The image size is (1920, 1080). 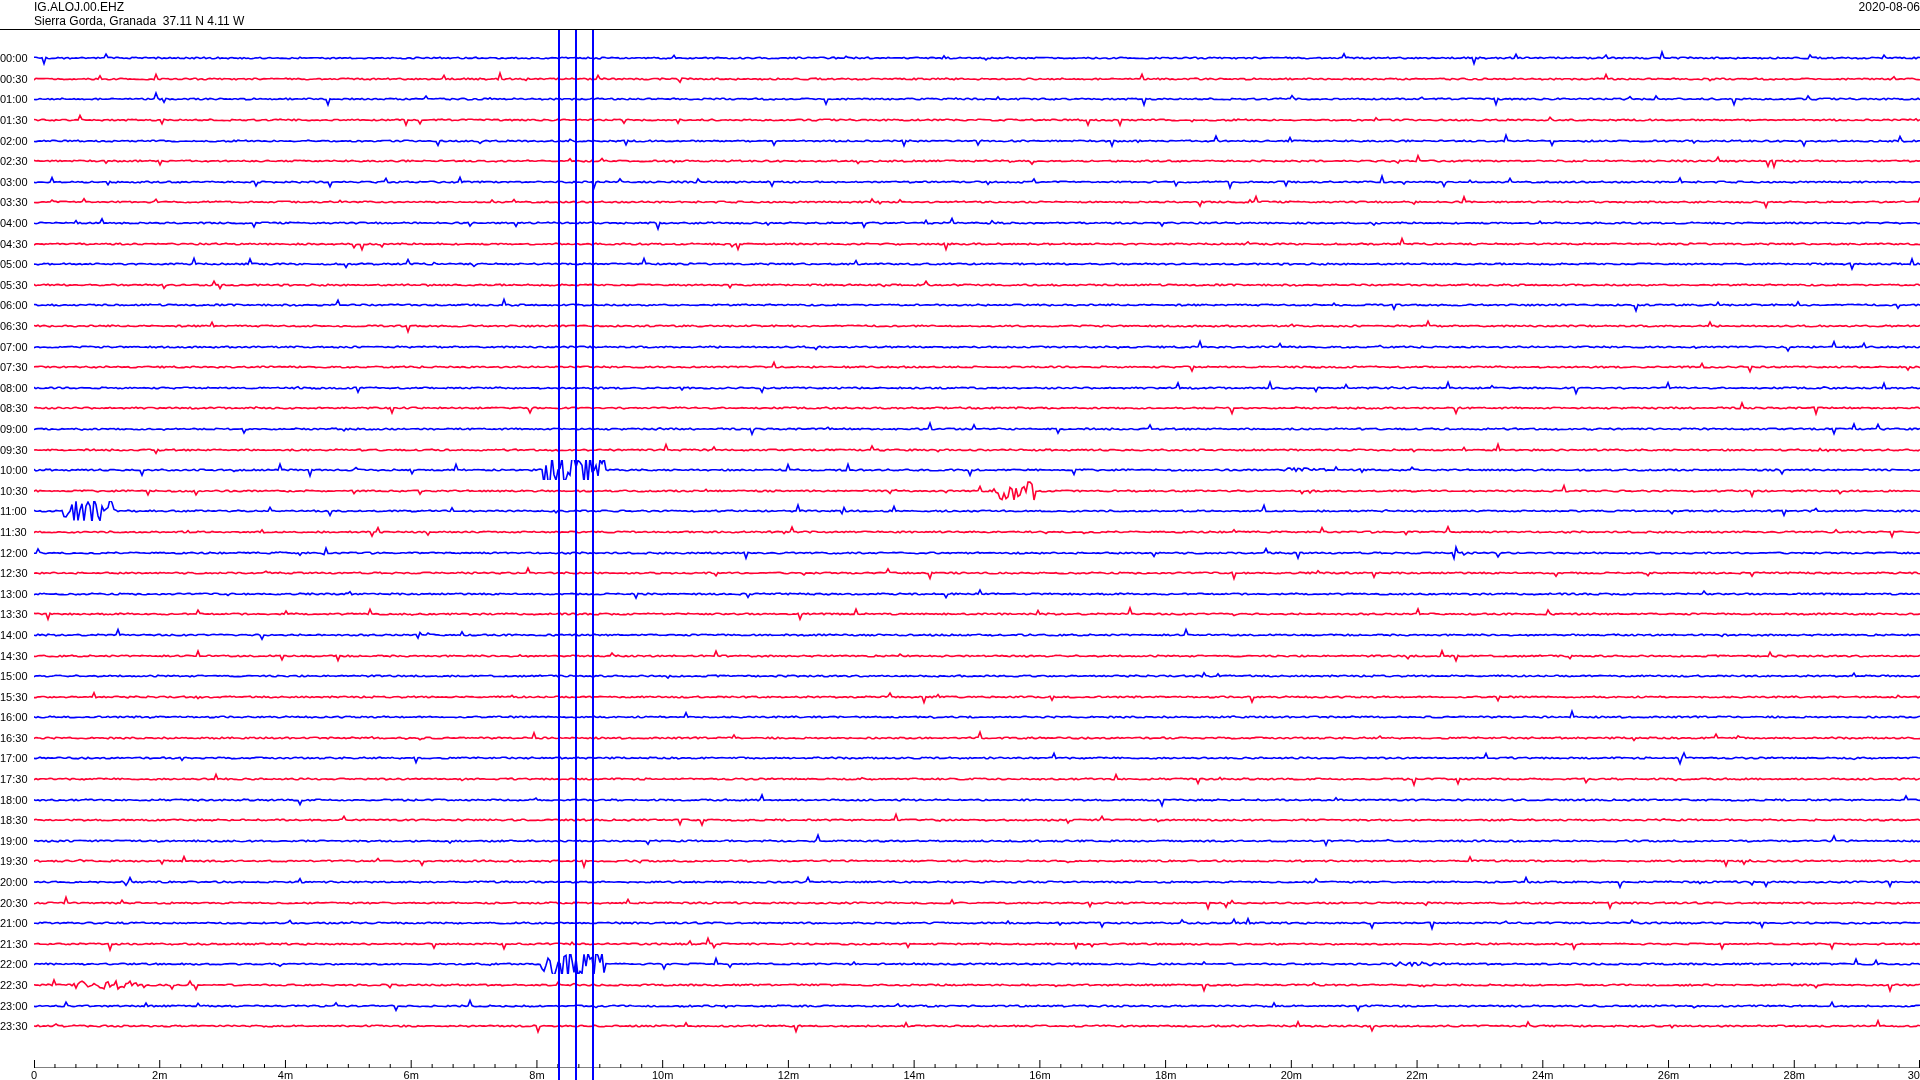 What do you see at coordinates (14, 181) in the screenshot?
I see `time-label: 03:00` at bounding box center [14, 181].